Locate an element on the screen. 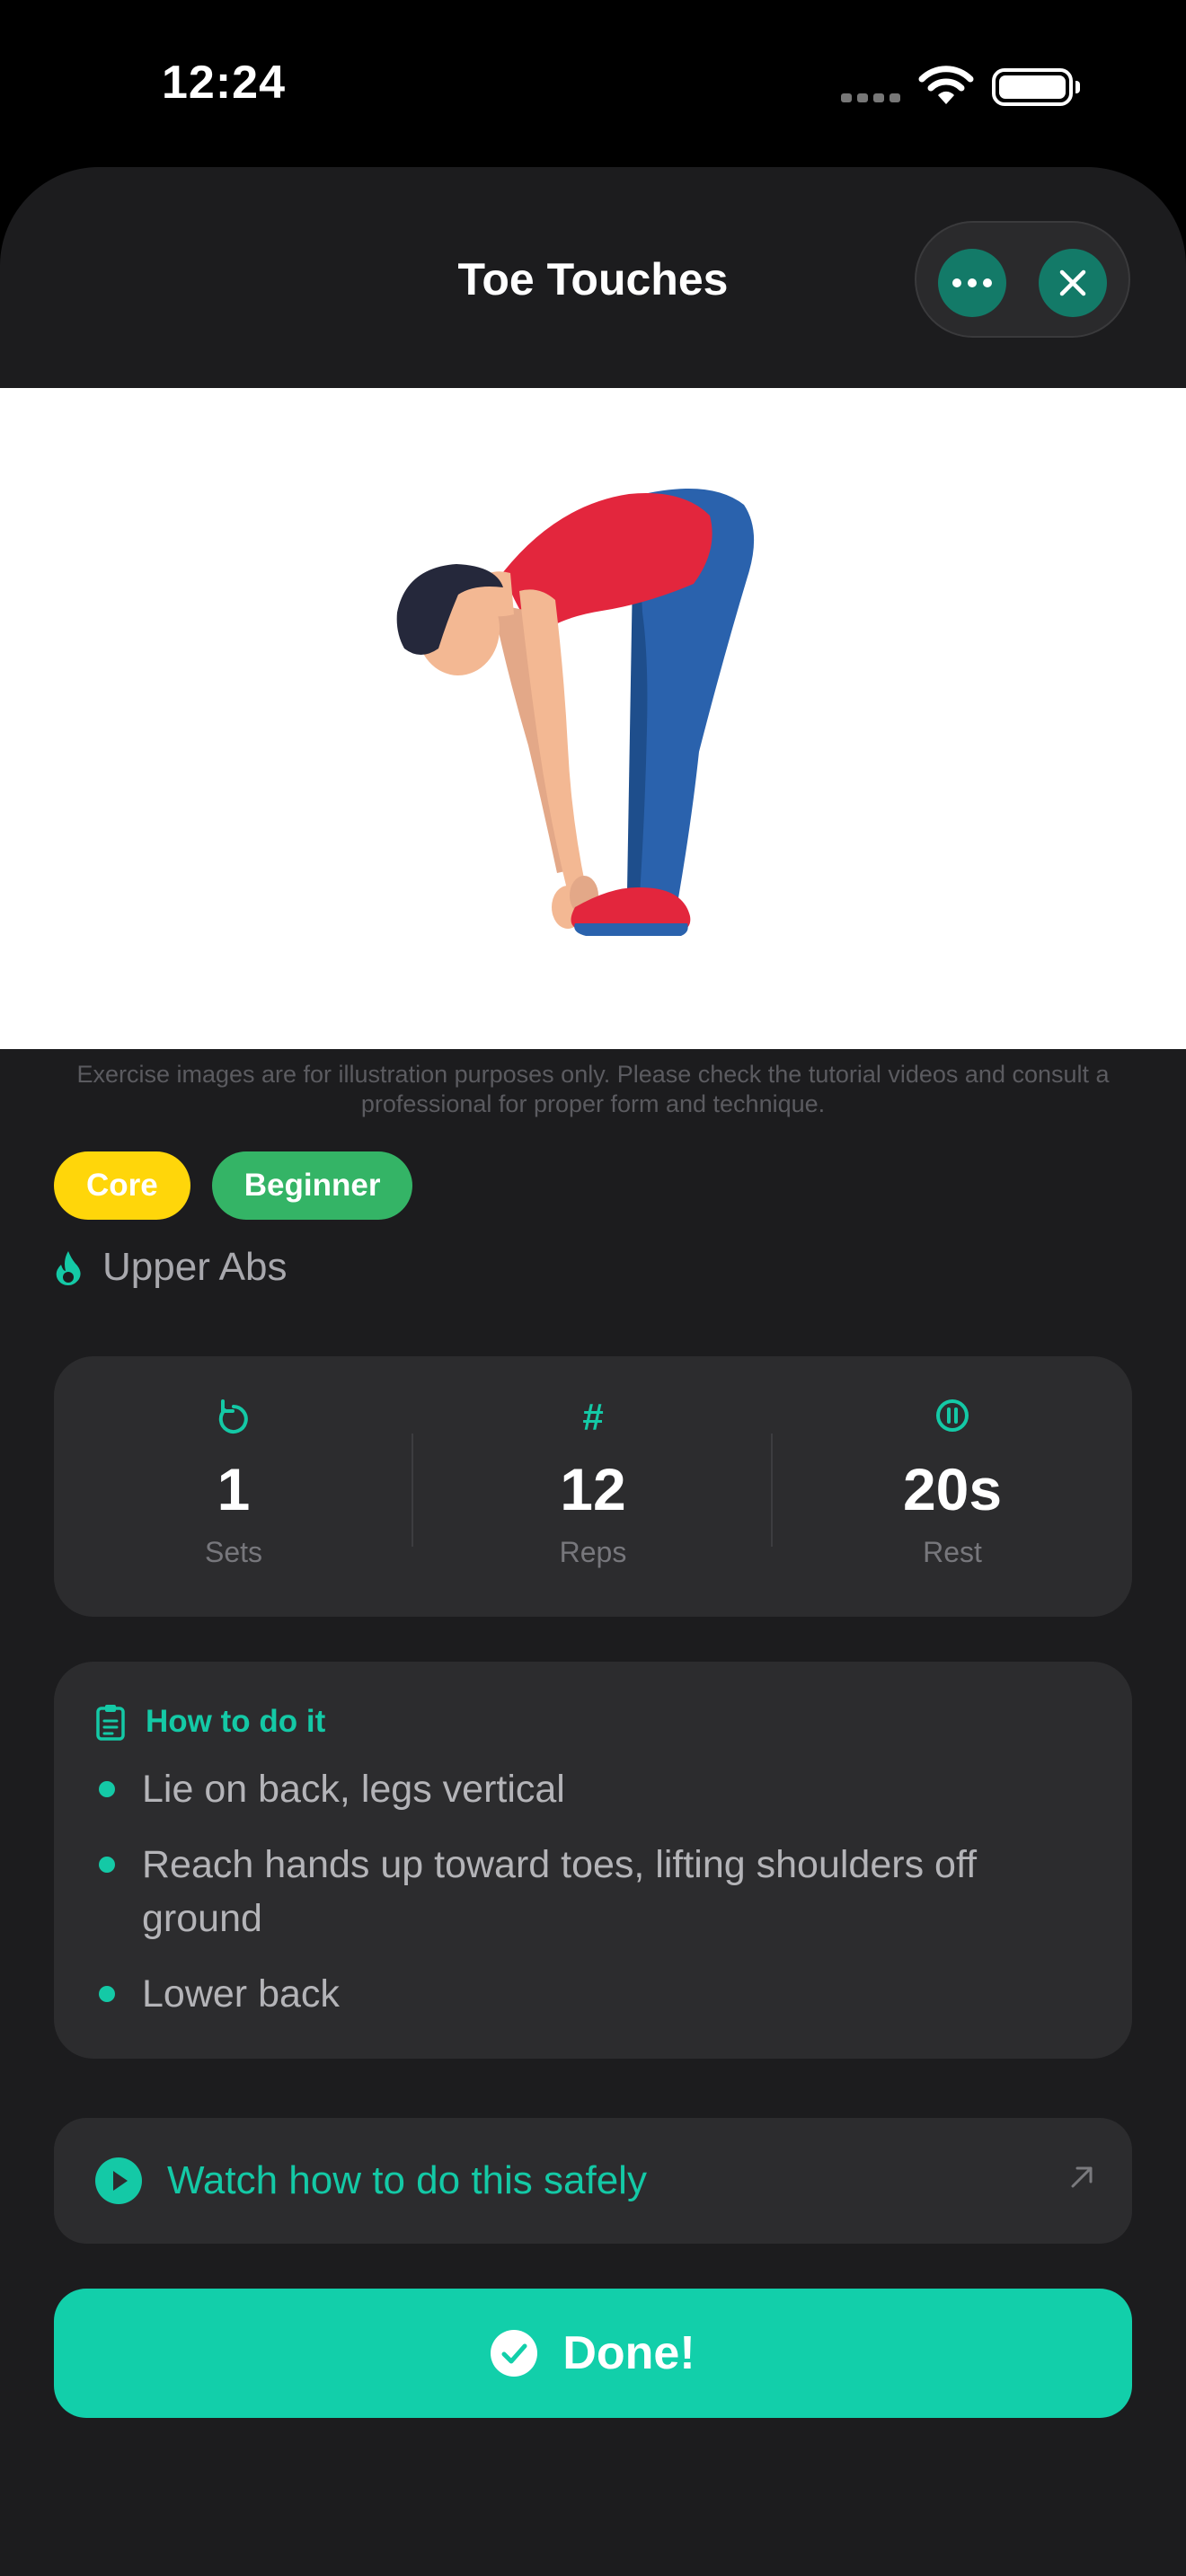 This screenshot has height=2576, width=1186. external-link-icon is located at coordinates (1082, 2177).